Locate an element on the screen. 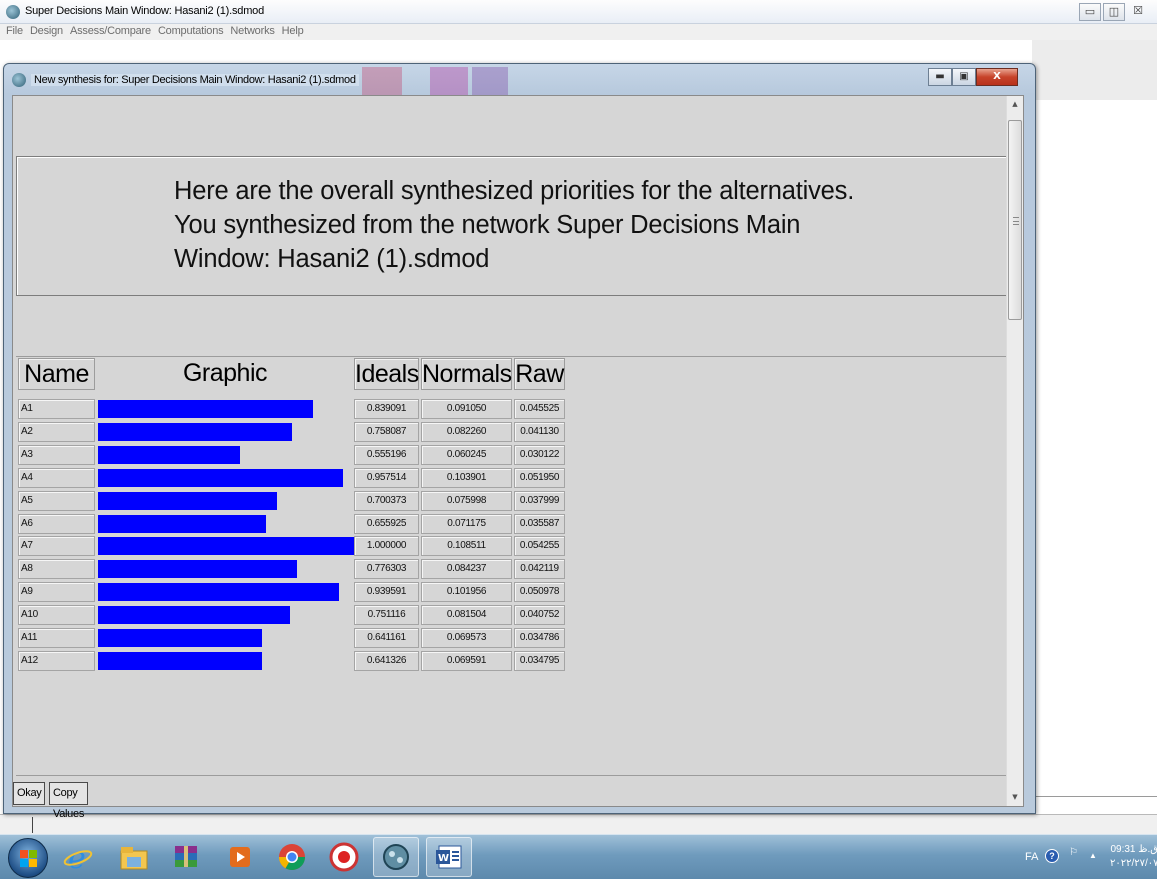 This screenshot has height=880, width=1157. table-row: A7 1.000000 0.108511 0.054255 is located at coordinates (293, 547).